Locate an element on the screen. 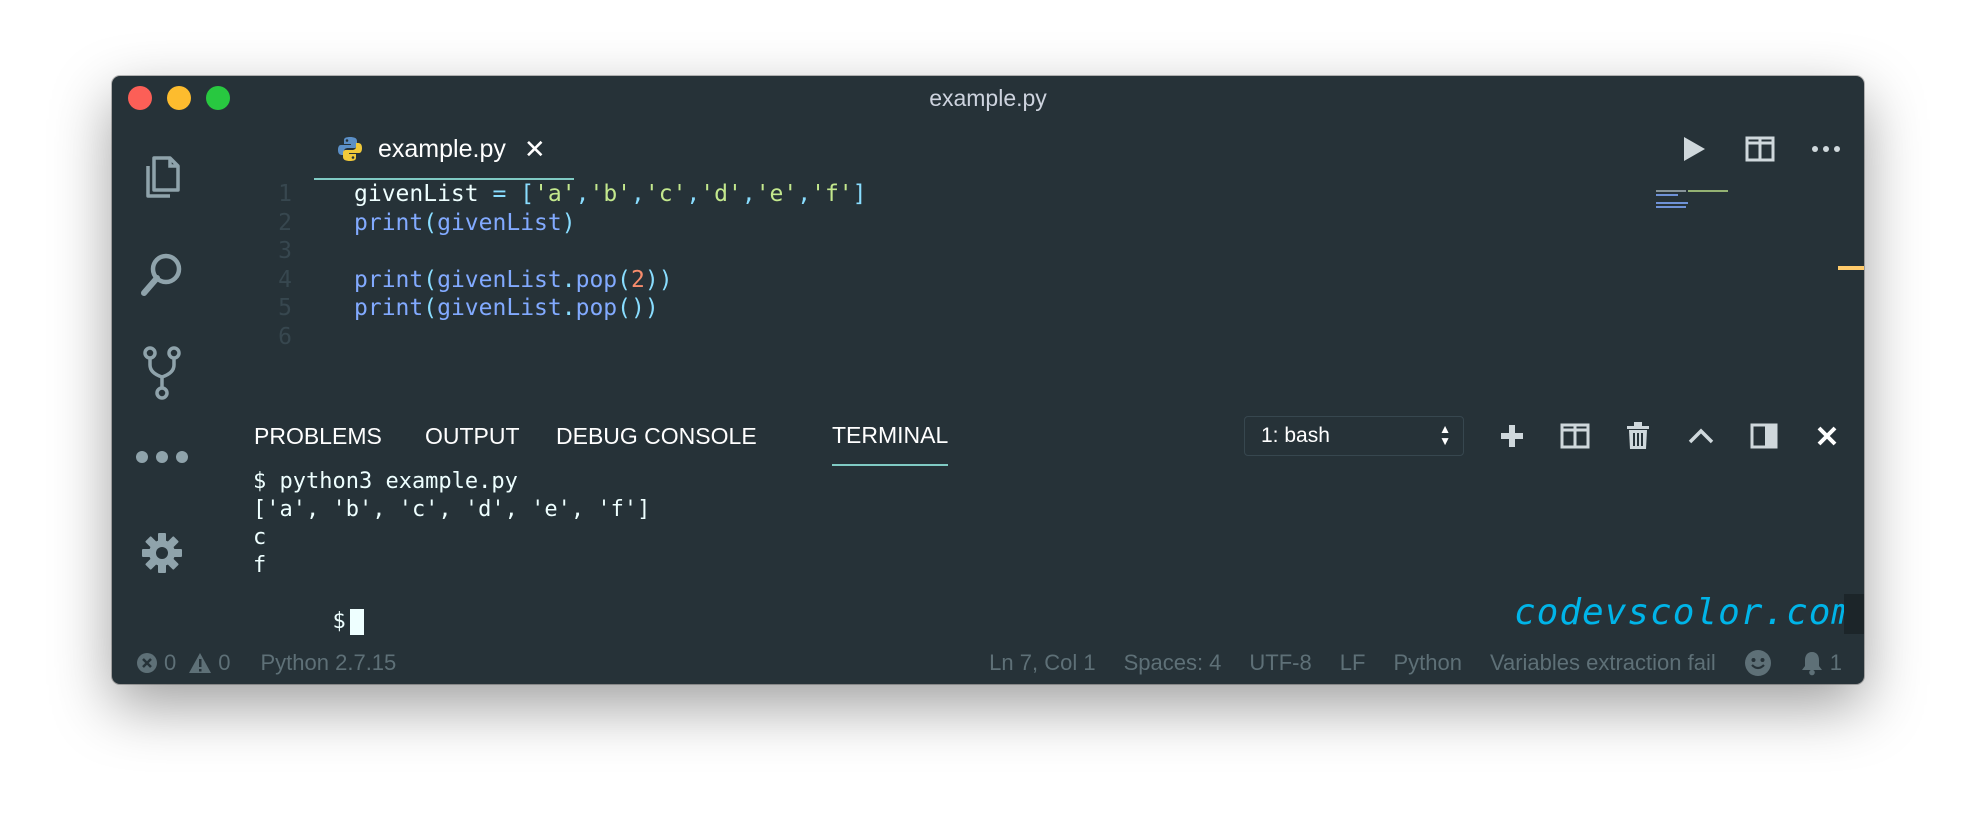 The height and width of the screenshot is (832, 1976). code-token: pop is located at coordinates (596, 308).